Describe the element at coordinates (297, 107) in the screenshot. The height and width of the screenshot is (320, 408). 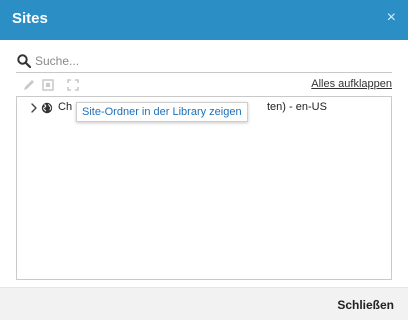
I see `tree-node-label-end: ten) - en-US` at that location.